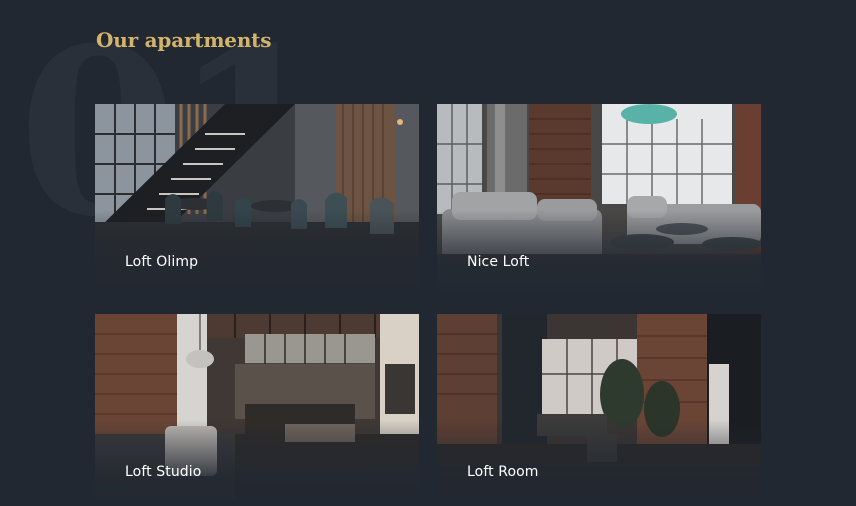 The width and height of the screenshot is (856, 506). I want to click on section-title: Our apartments, so click(184, 40).